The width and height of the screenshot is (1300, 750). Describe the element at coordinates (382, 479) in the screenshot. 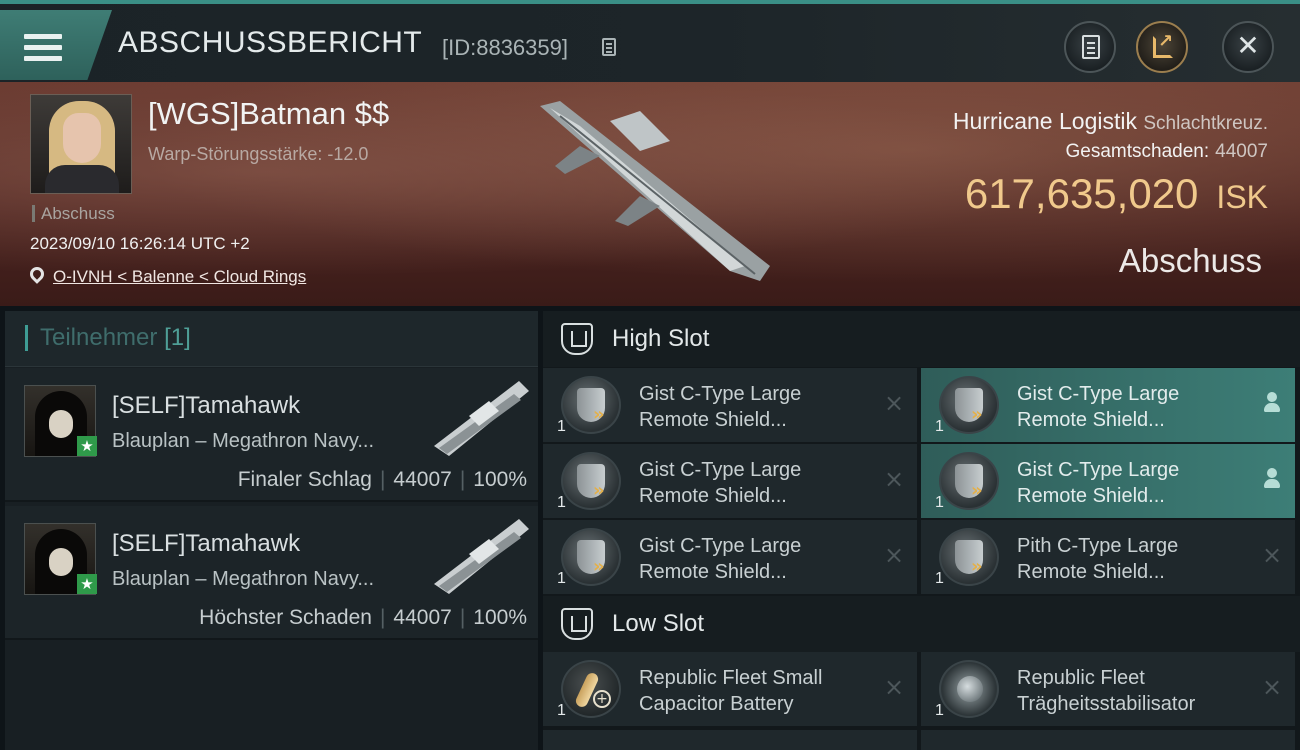

I see `attacker-stats: Finaler Schlag | 44007 | 100%` at that location.